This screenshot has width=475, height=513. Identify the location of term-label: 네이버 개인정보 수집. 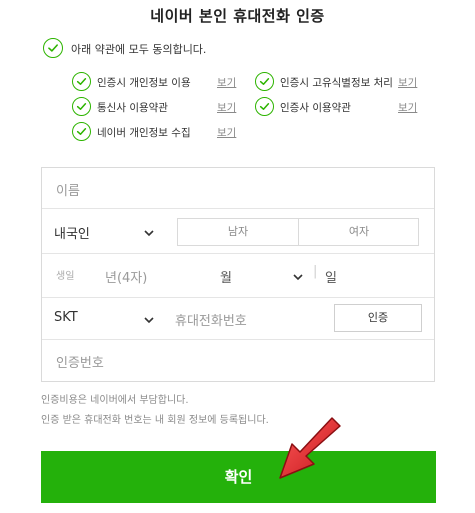
(144, 133).